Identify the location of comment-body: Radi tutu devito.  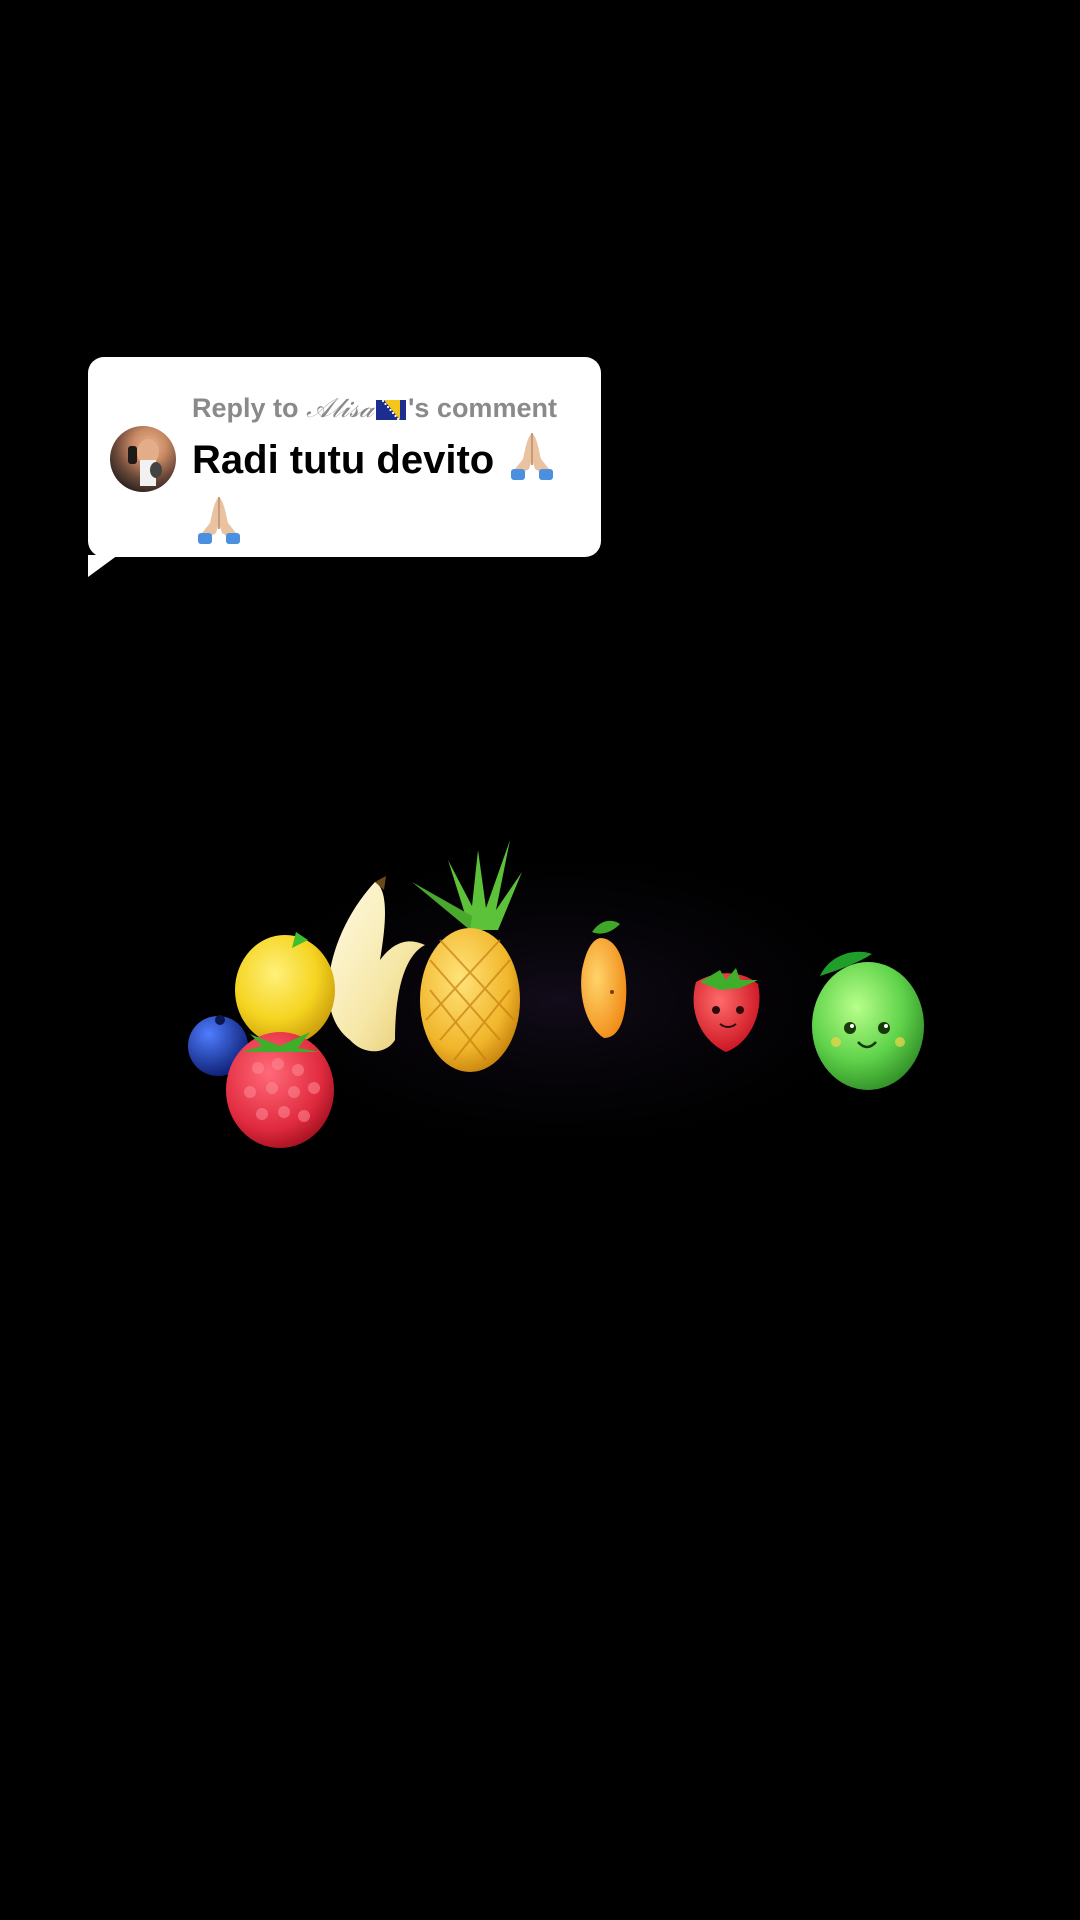
(343, 460).